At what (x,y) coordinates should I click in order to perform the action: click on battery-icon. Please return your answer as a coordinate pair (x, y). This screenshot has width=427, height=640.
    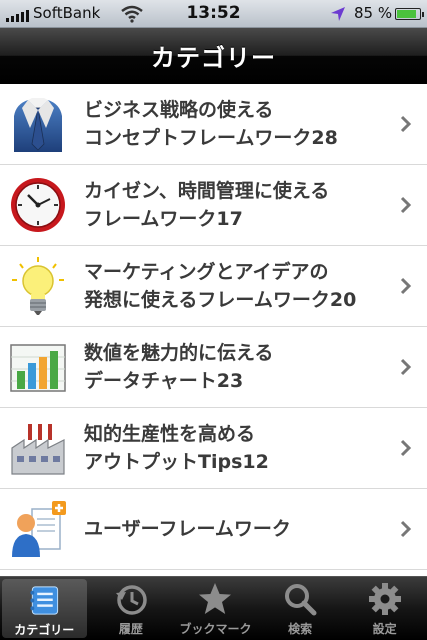
    Looking at the image, I should click on (409, 14).